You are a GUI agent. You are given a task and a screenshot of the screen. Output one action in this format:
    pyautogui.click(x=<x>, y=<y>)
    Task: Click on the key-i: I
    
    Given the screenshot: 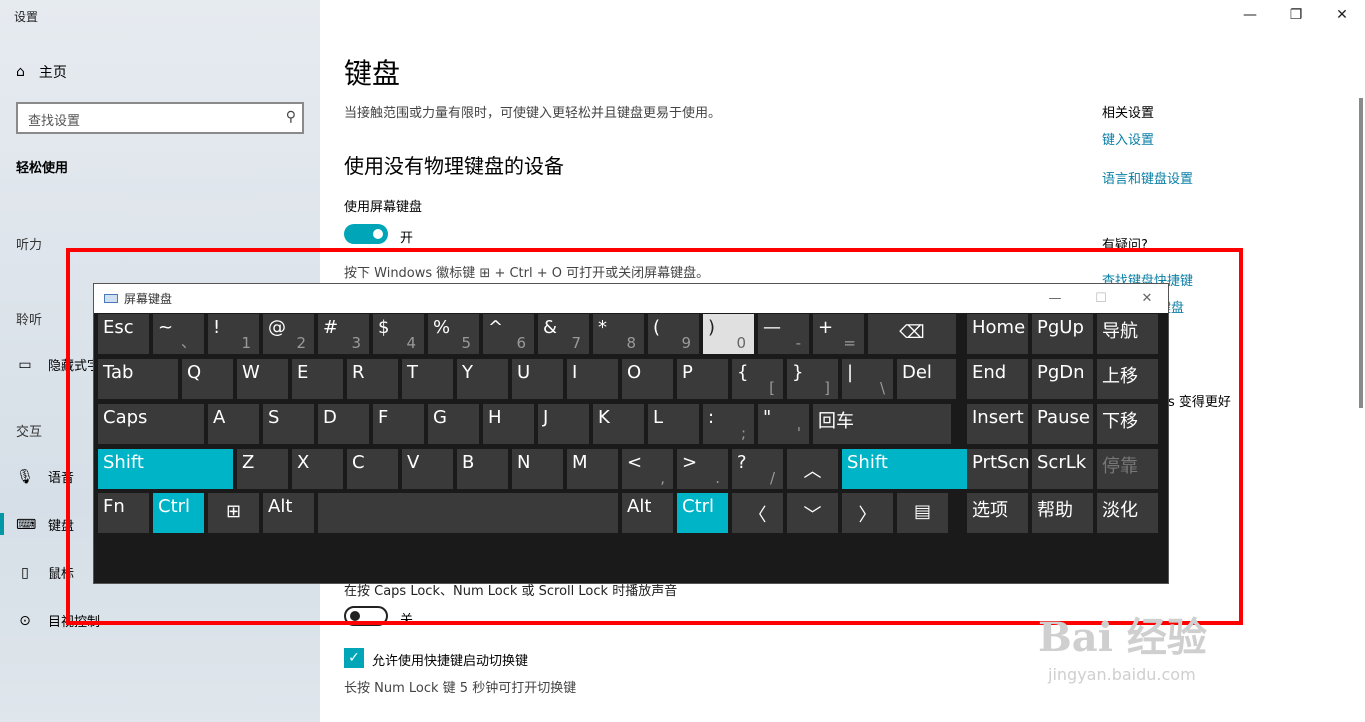 What is the action you would take?
    pyautogui.click(x=592, y=379)
    